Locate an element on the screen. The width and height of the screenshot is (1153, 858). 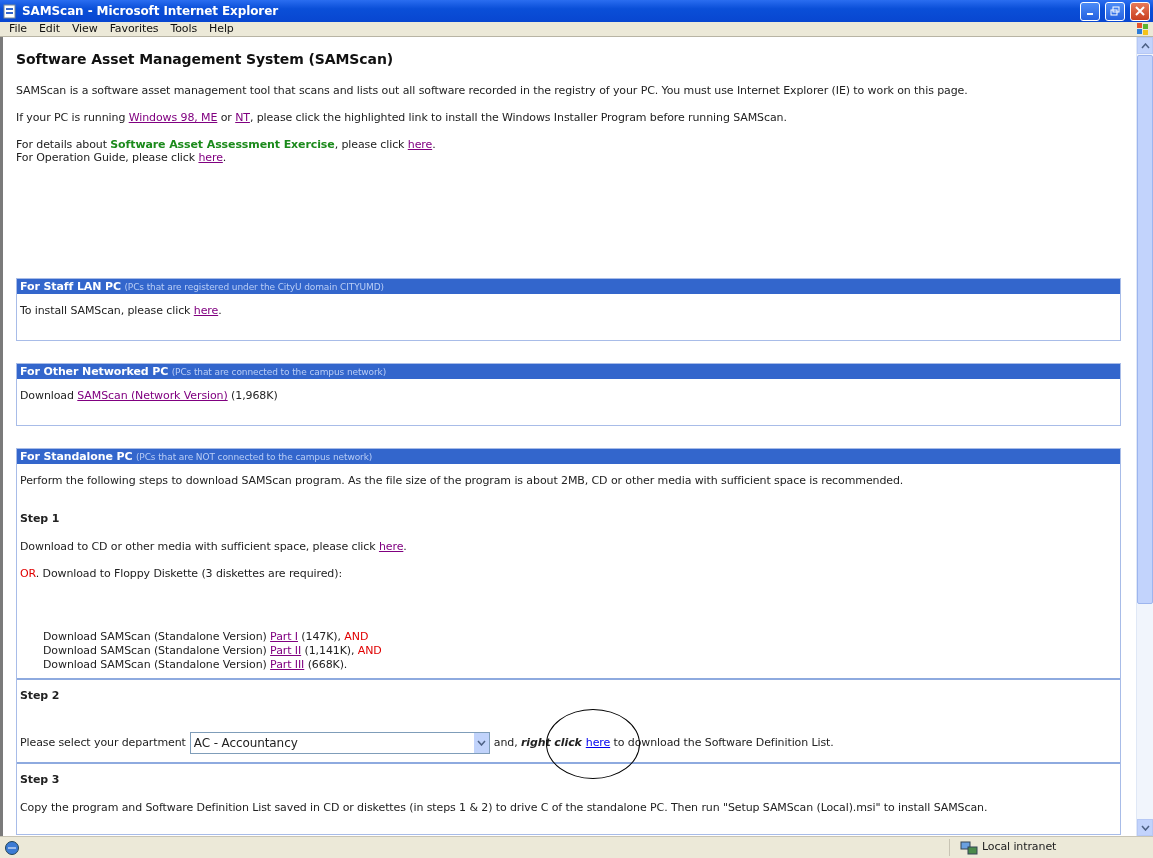
menu-item: Favorites is located at coordinates (134, 29).